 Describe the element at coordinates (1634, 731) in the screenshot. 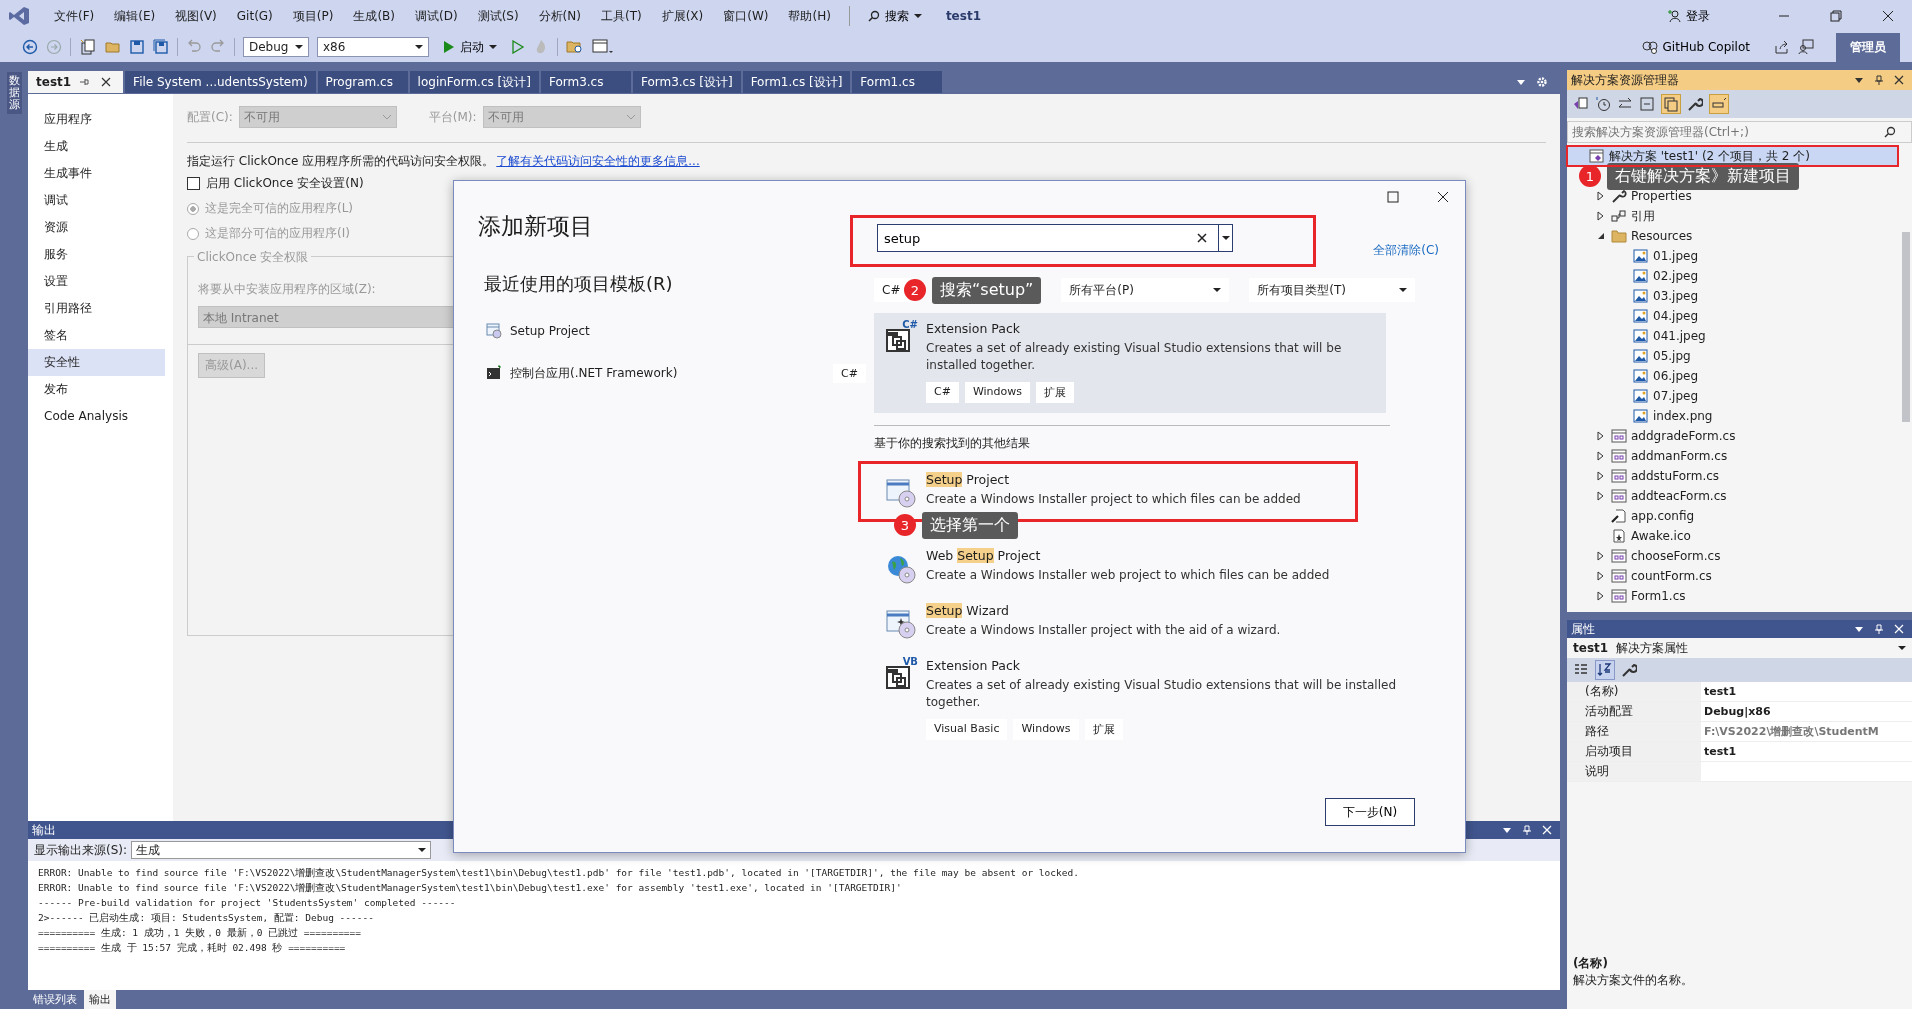

I see `property-name: 路径` at that location.